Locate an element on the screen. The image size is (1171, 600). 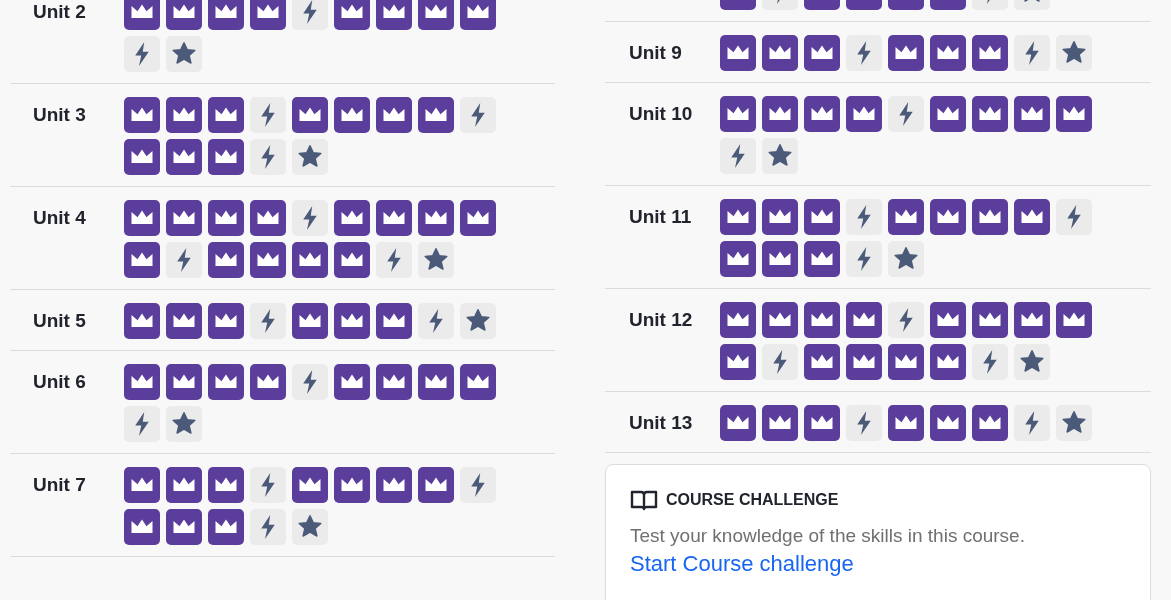
start-challenge-link: Start Course challenge is located at coordinates (742, 564).